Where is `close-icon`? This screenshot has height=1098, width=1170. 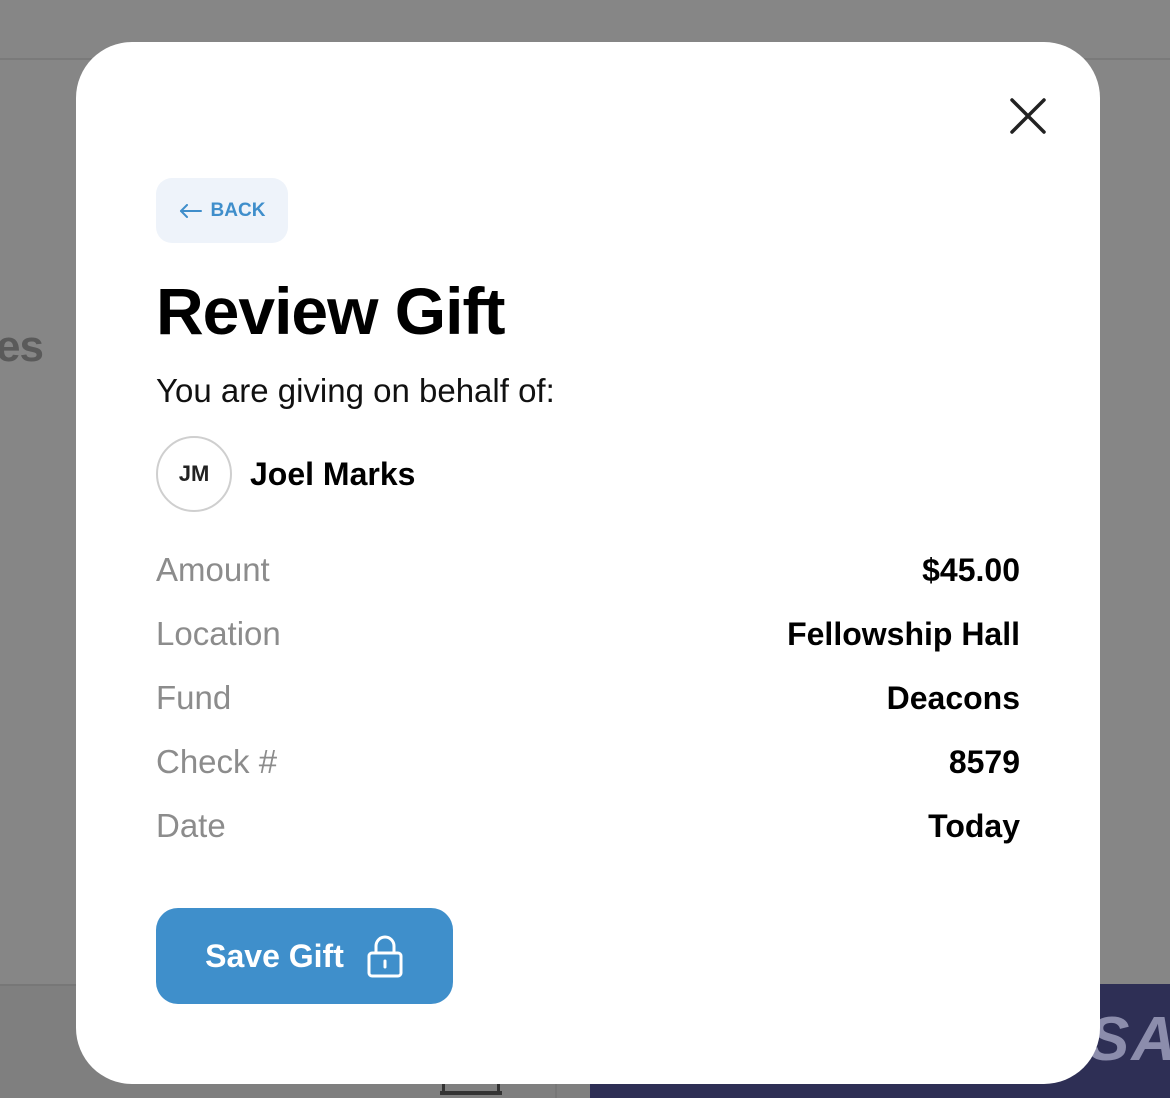
close-icon is located at coordinates (1028, 116).